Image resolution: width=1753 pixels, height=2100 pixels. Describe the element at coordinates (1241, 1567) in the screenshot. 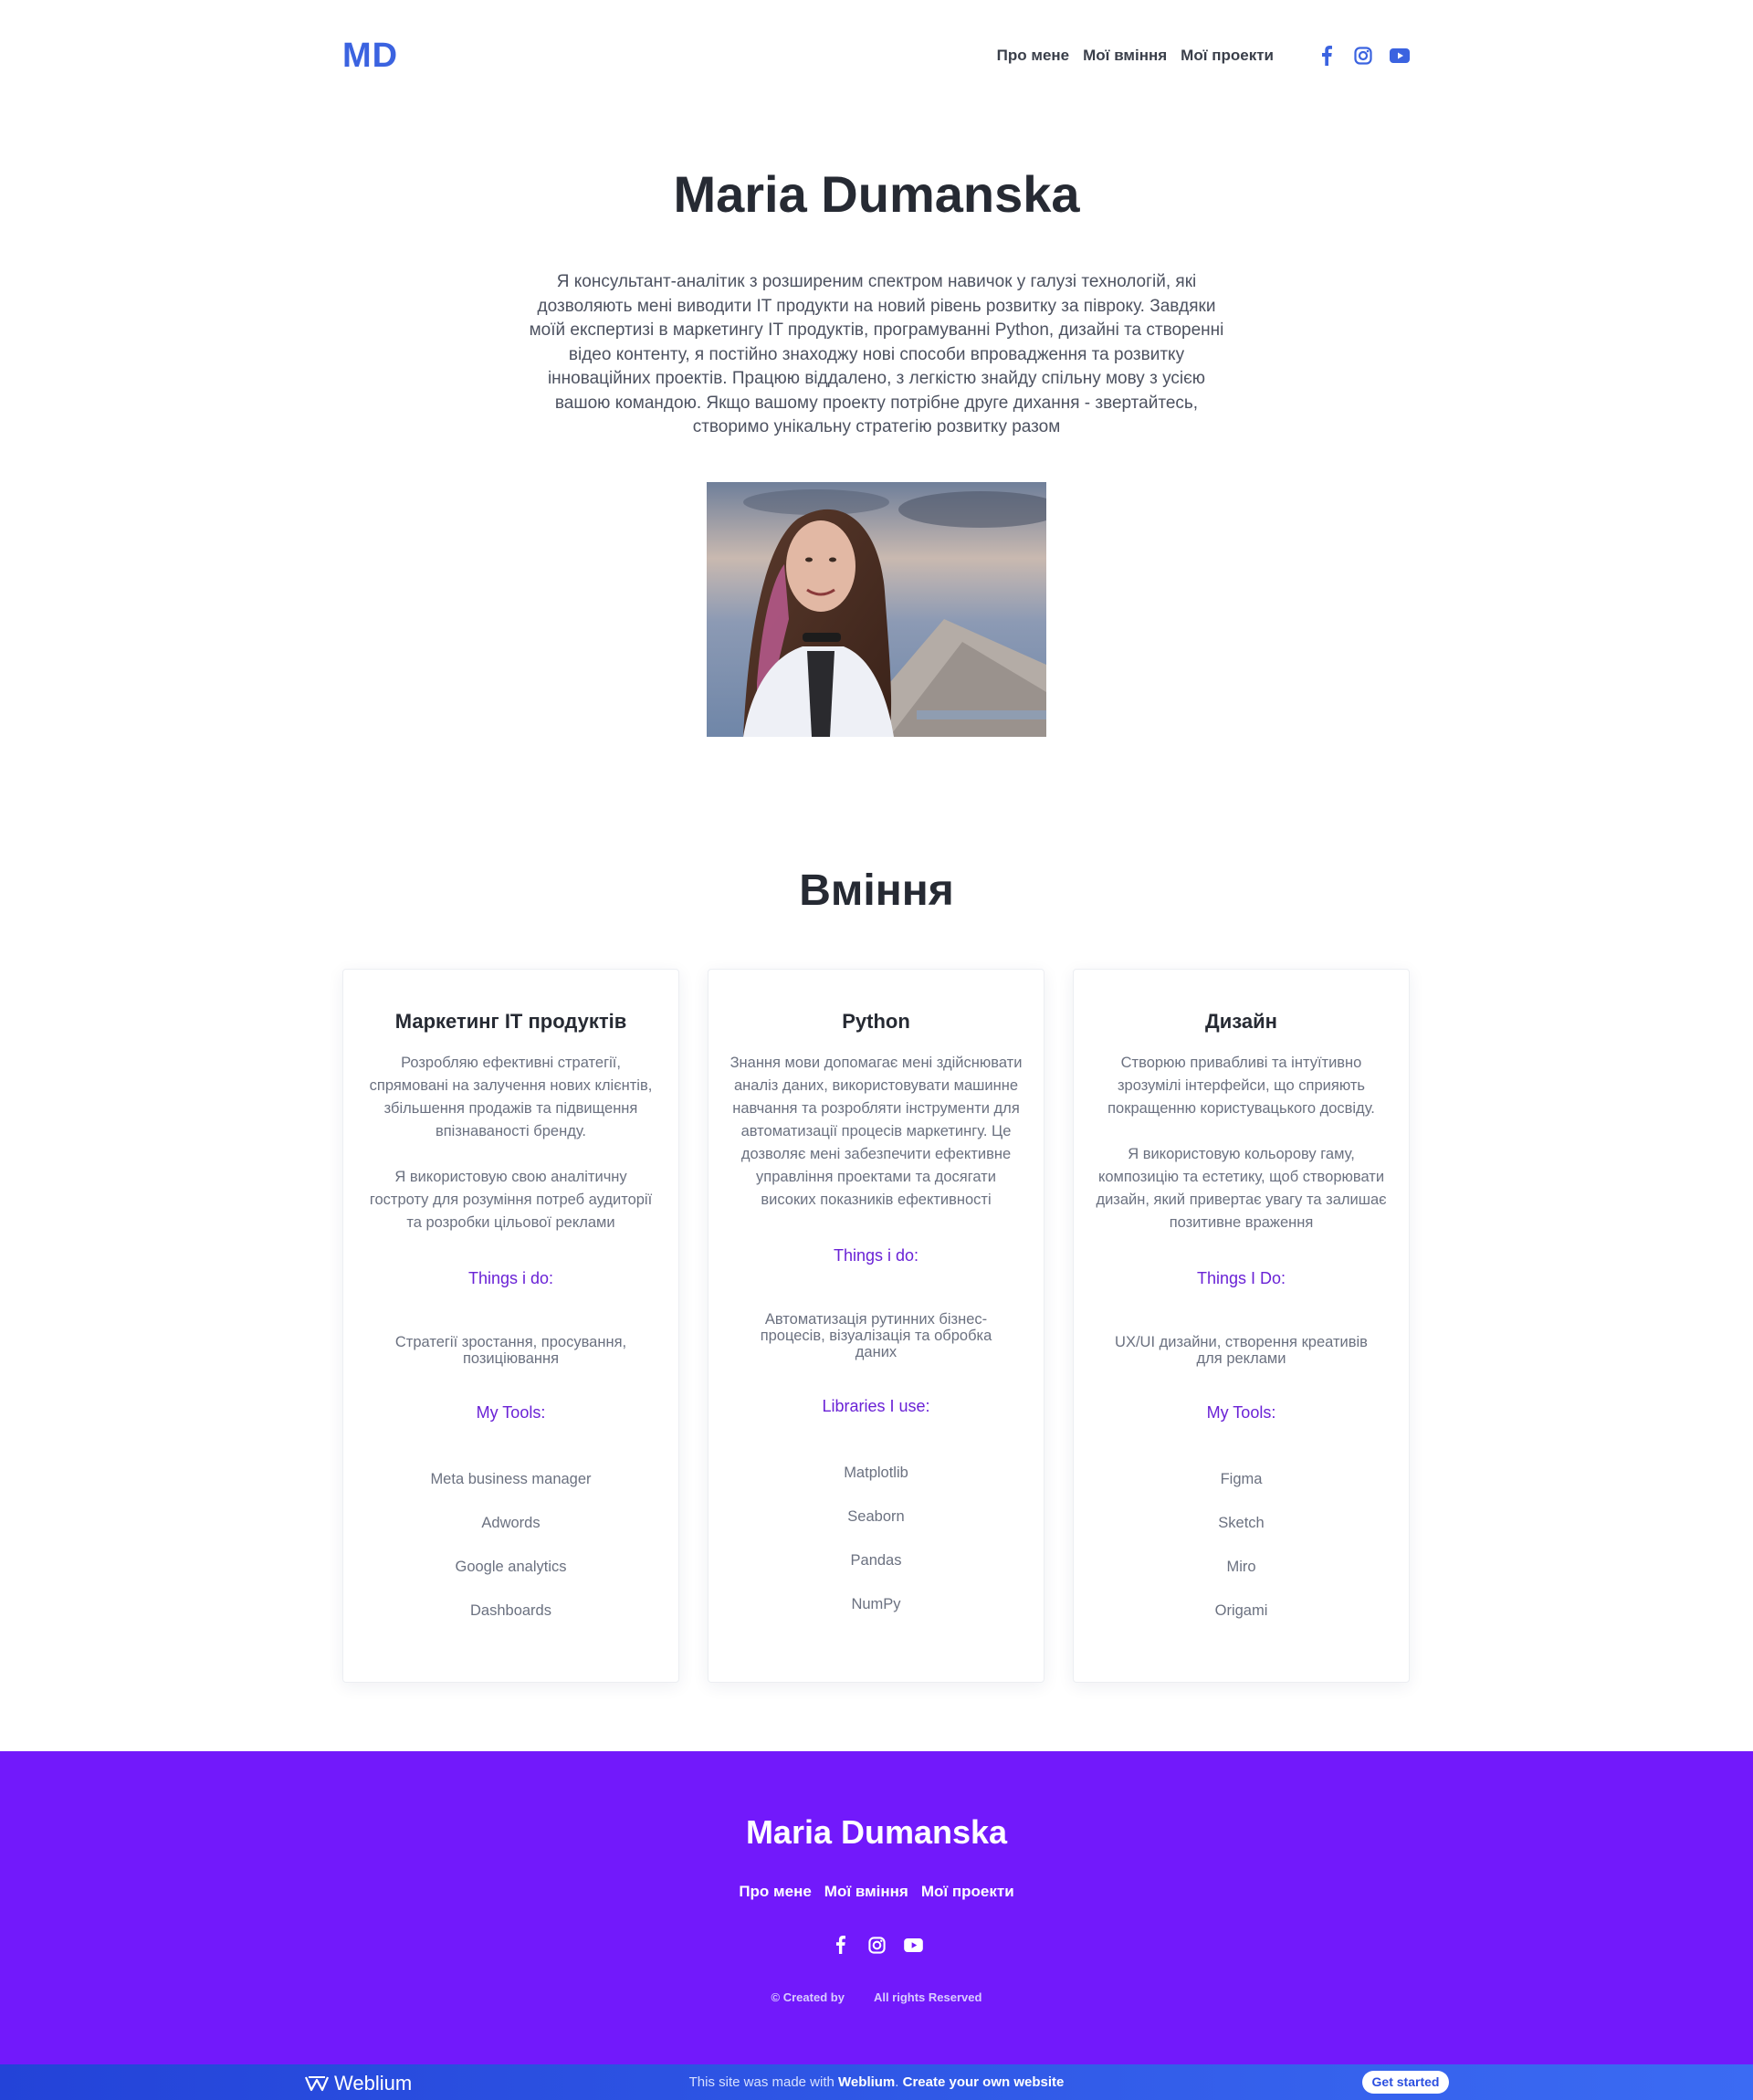

I see `list-item: Miro` at that location.